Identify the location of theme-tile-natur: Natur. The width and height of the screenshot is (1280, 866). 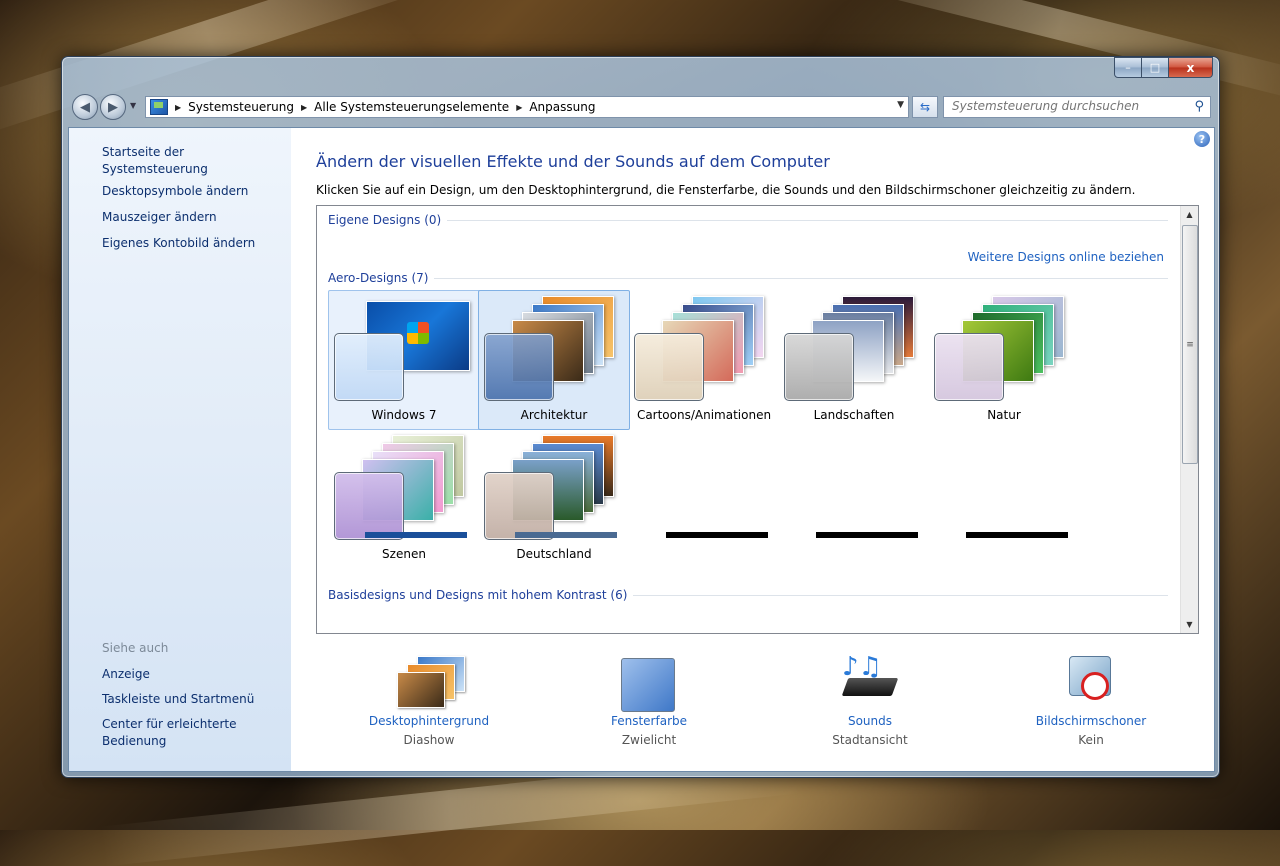
(1004, 360).